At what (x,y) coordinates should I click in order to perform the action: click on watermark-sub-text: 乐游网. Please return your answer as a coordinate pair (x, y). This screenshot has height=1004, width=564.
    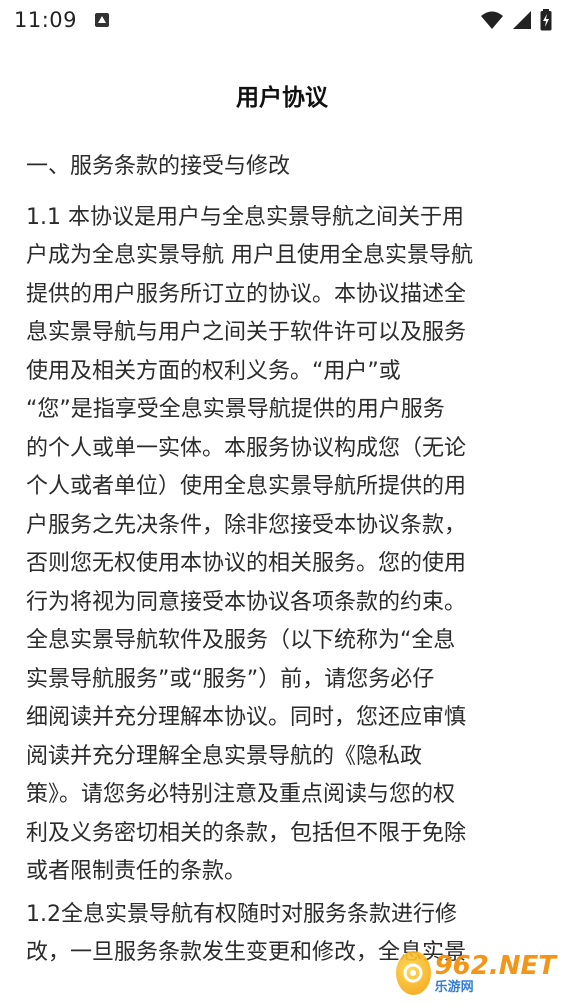
    Looking at the image, I should click on (454, 987).